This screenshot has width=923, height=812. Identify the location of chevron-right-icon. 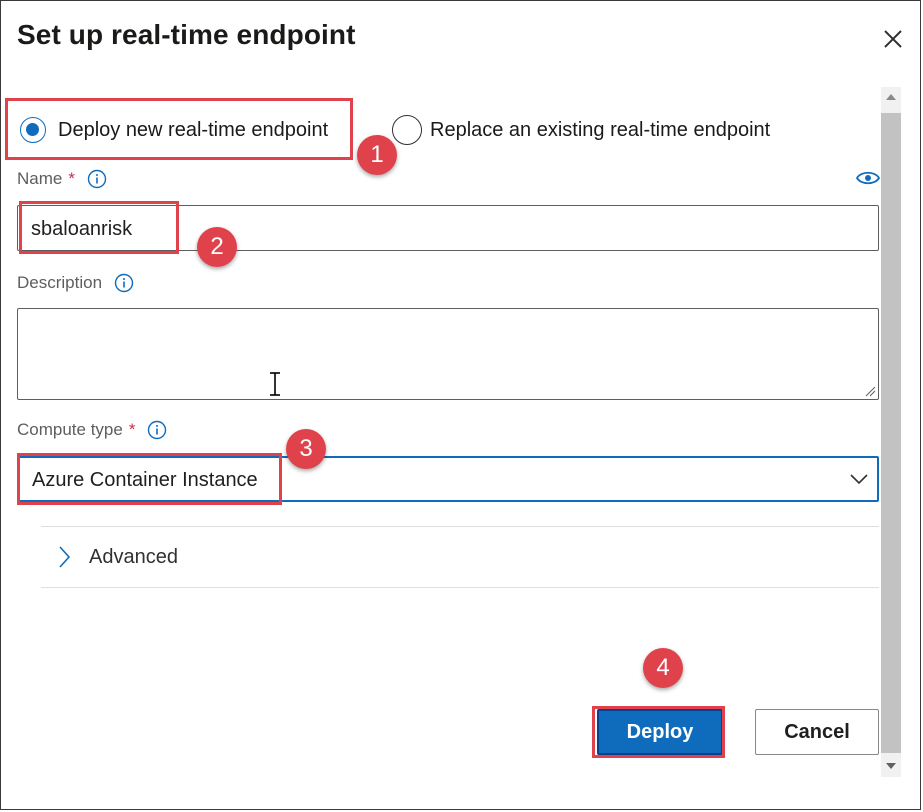
(64, 557).